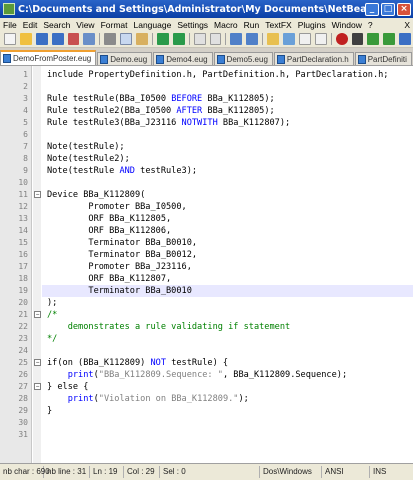 This screenshot has height=480, width=413. I want to click on code-line: print("Violation on BBa_K112809.");, so click(148, 399).